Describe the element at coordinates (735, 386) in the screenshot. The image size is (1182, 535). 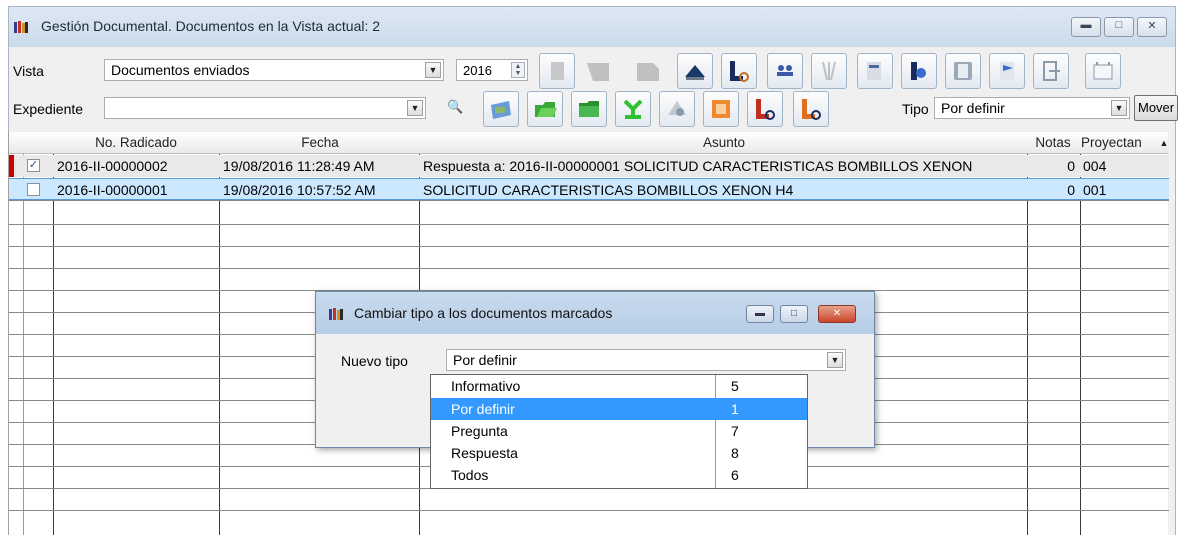
I see `option-value: 5` at that location.